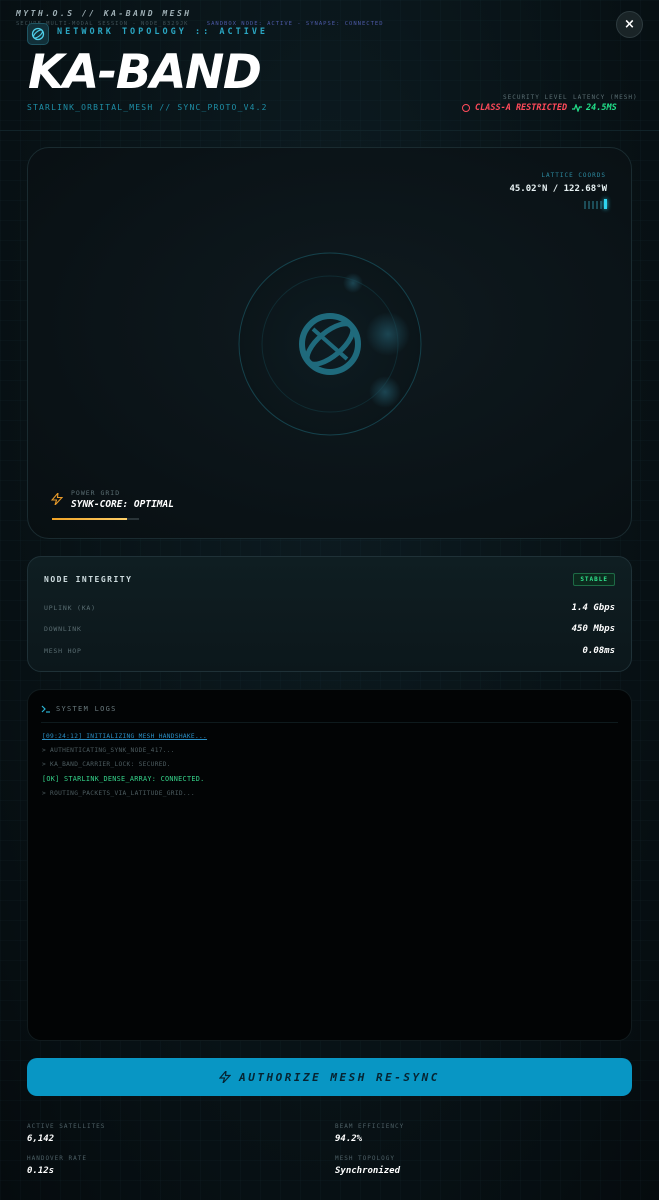  Describe the element at coordinates (45, 709) in the screenshot. I see `terminal-icon` at that location.